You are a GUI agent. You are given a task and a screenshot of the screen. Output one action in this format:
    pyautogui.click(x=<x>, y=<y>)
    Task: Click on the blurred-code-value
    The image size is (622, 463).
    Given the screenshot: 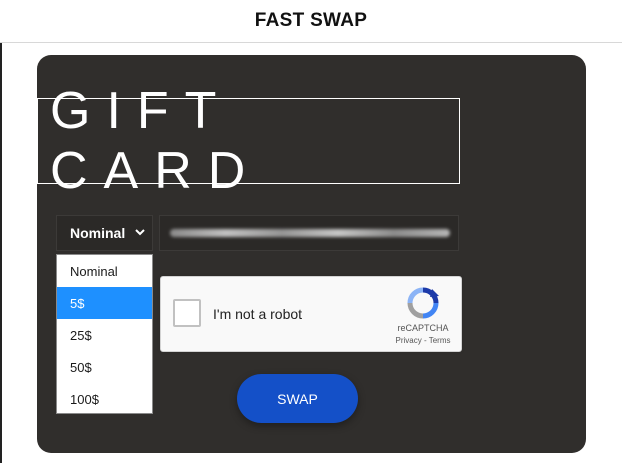 What is the action you would take?
    pyautogui.click(x=310, y=233)
    